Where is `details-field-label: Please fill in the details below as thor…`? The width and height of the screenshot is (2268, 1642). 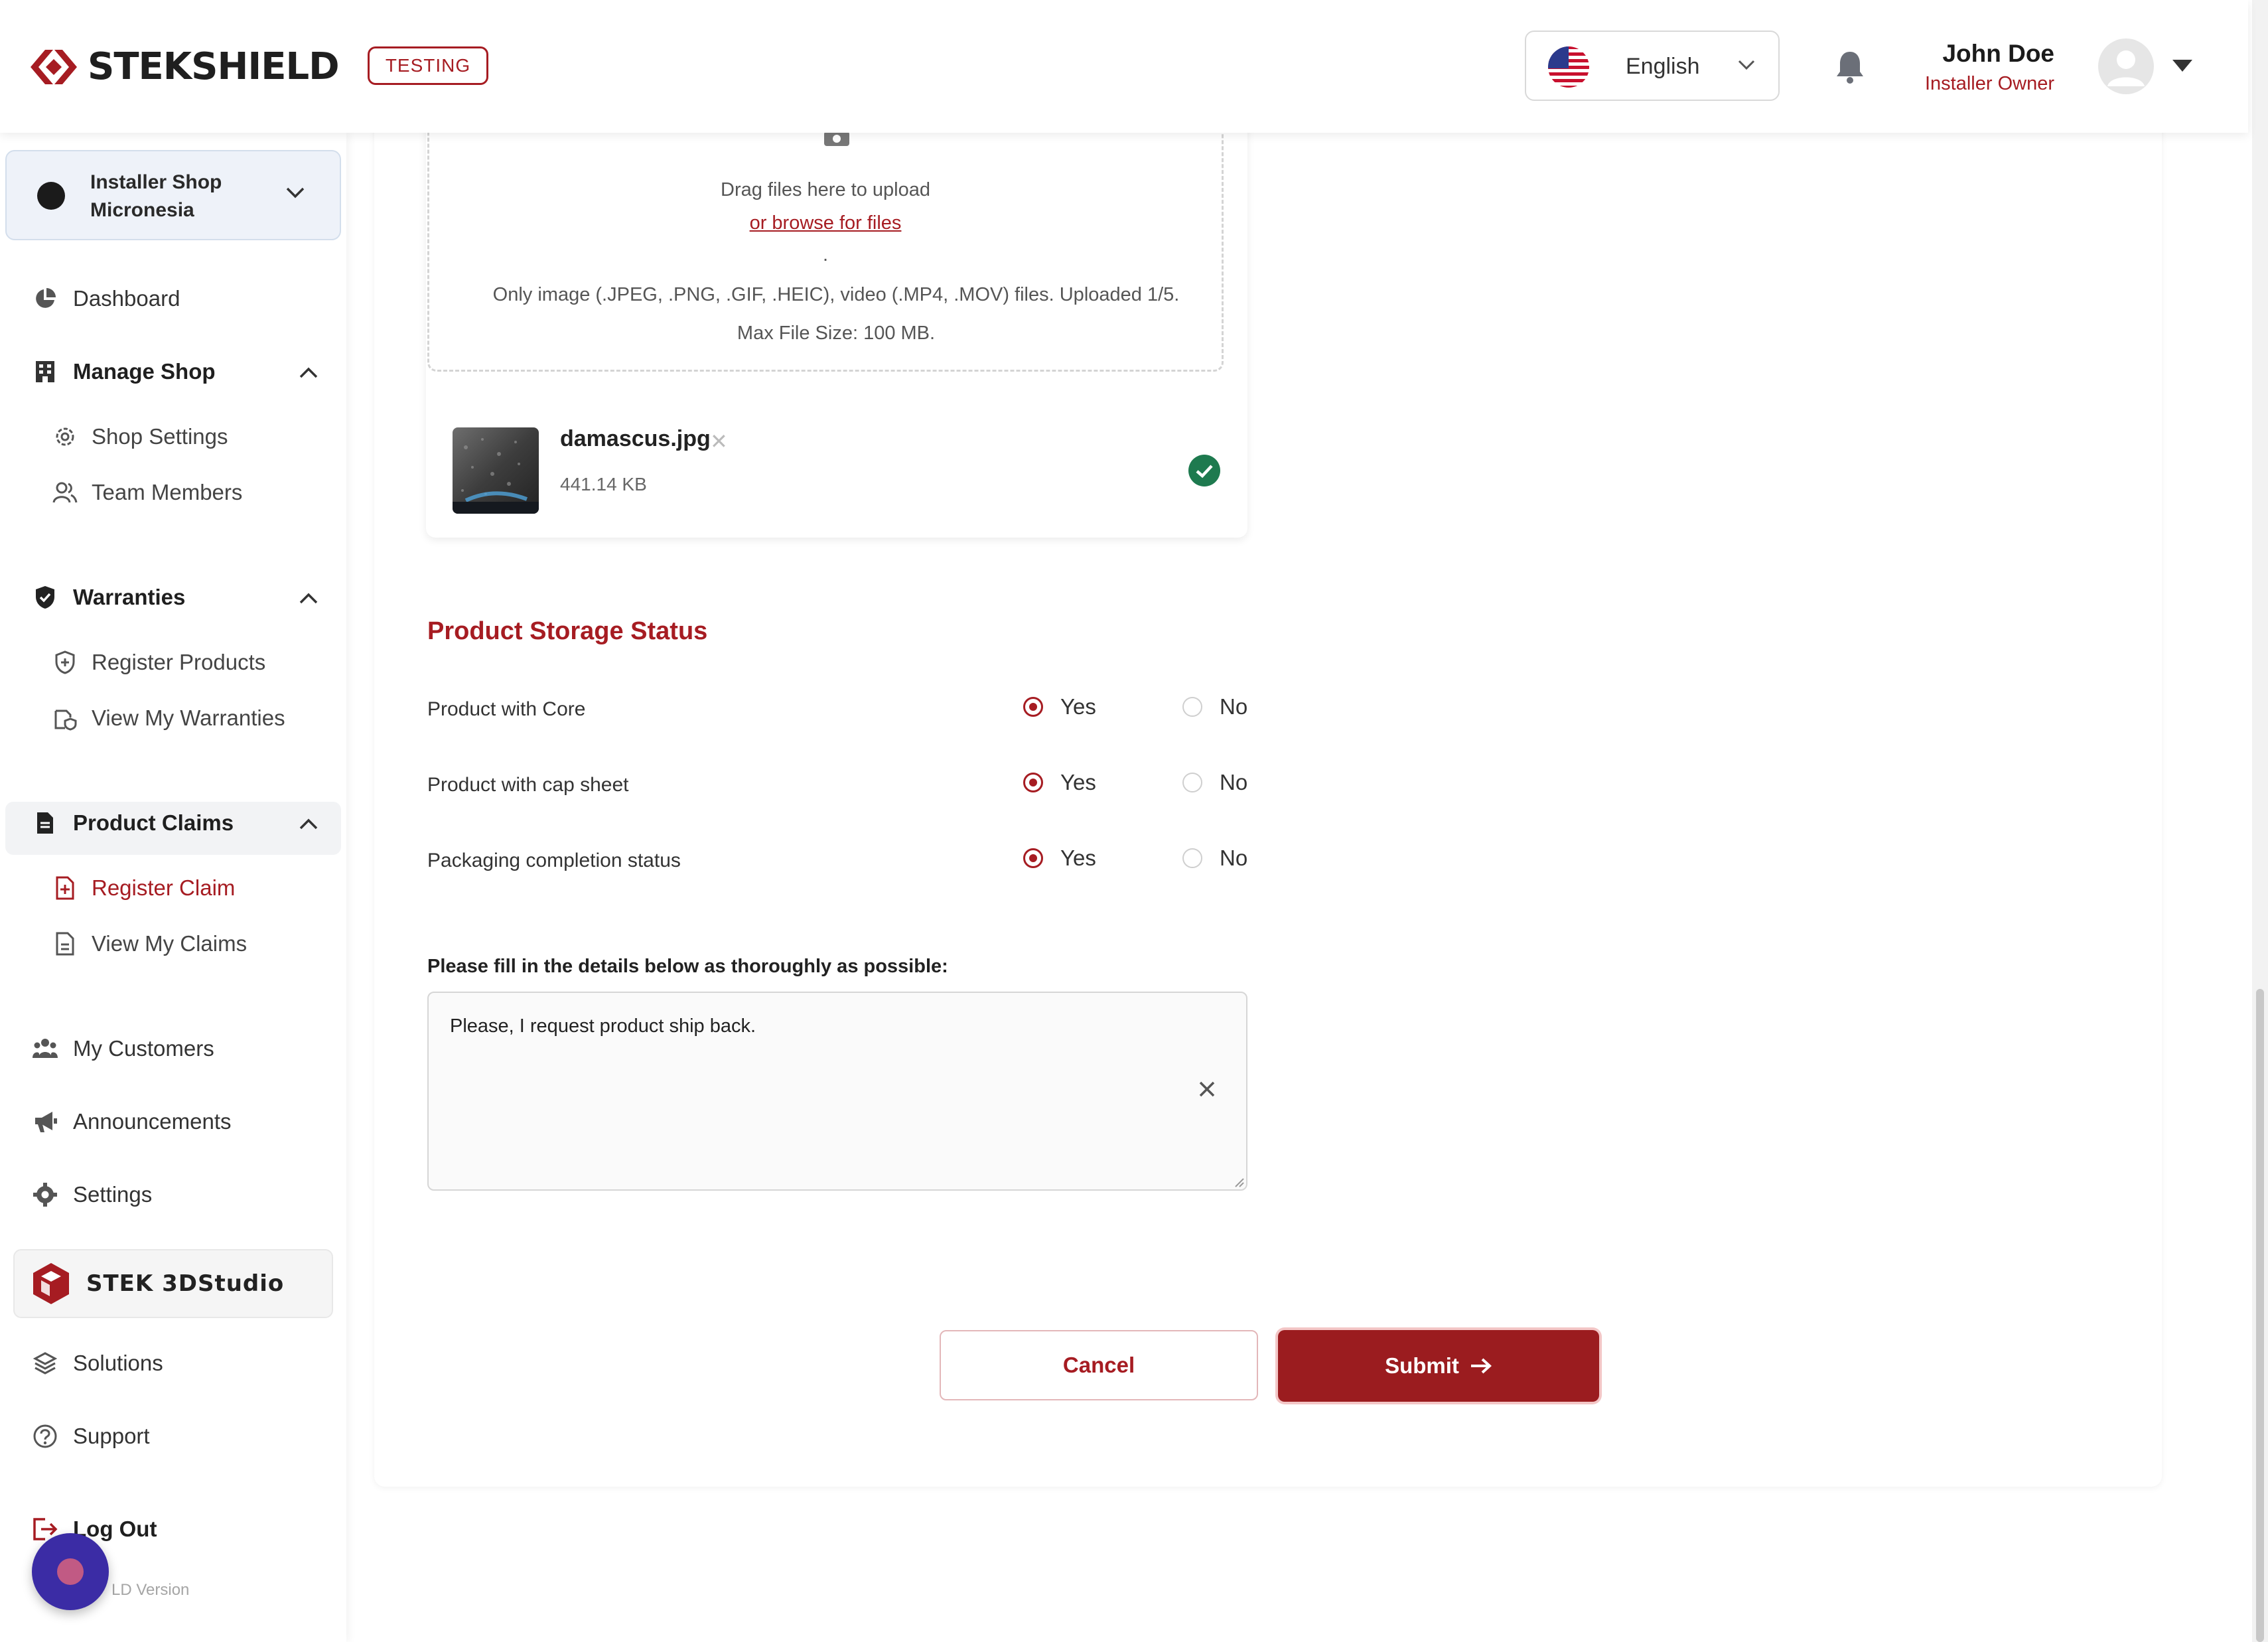
details-field-label: Please fill in the details below as thor… is located at coordinates (688, 966).